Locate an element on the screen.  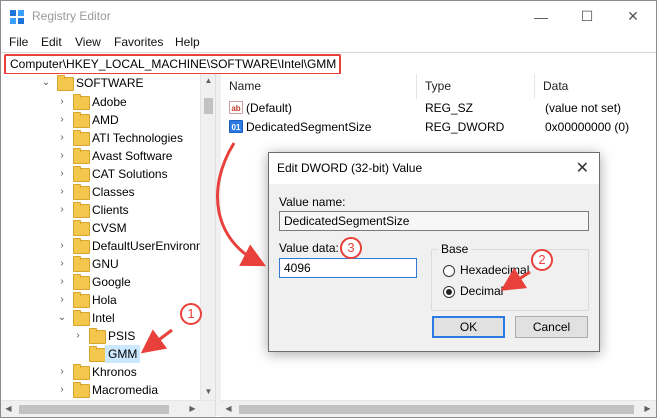
tree-item-psis: › PSIS is located at coordinates (100, 336).